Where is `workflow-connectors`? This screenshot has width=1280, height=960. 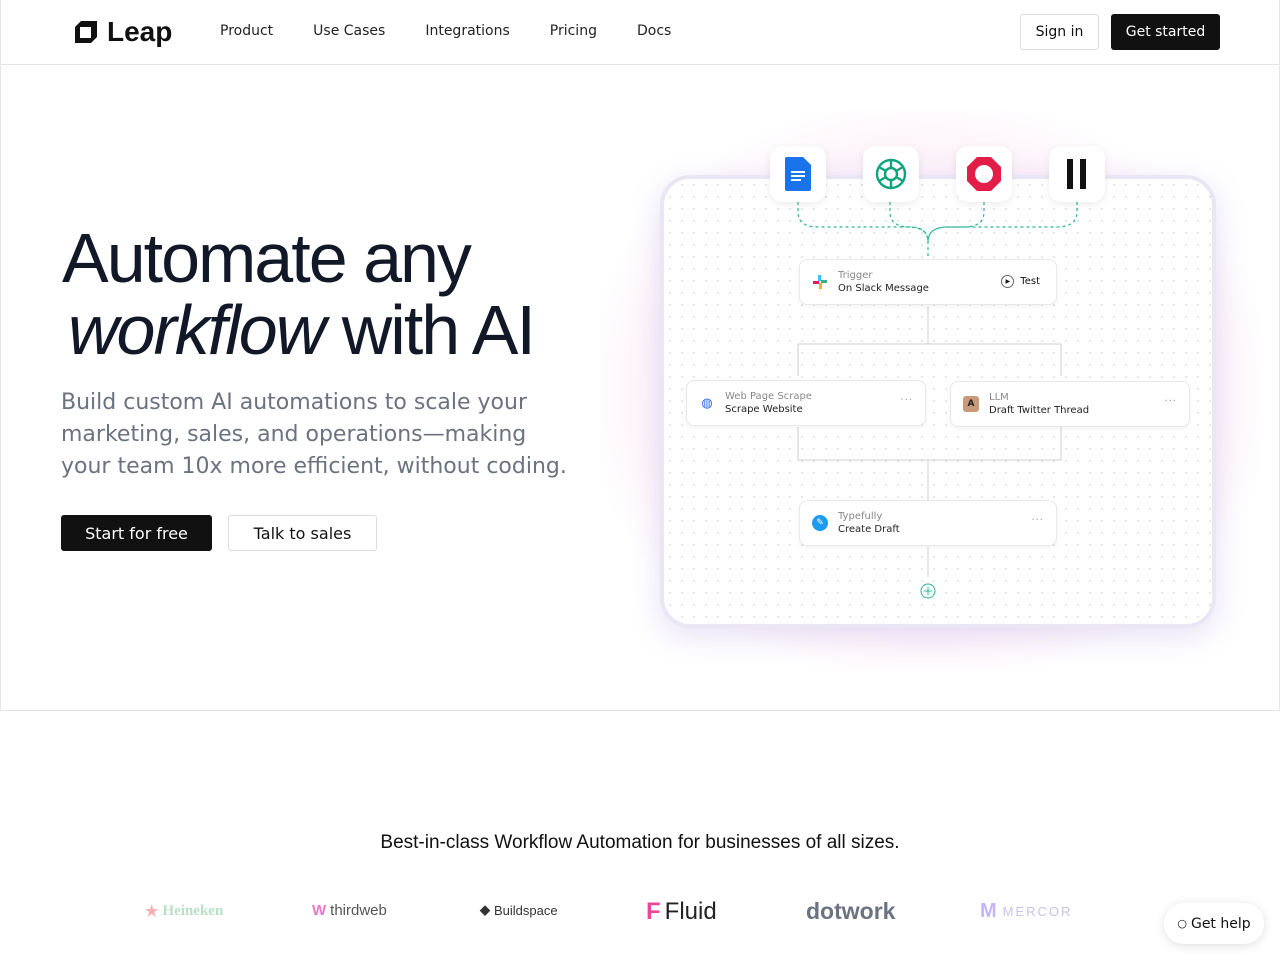
workflow-connectors is located at coordinates (937, 400).